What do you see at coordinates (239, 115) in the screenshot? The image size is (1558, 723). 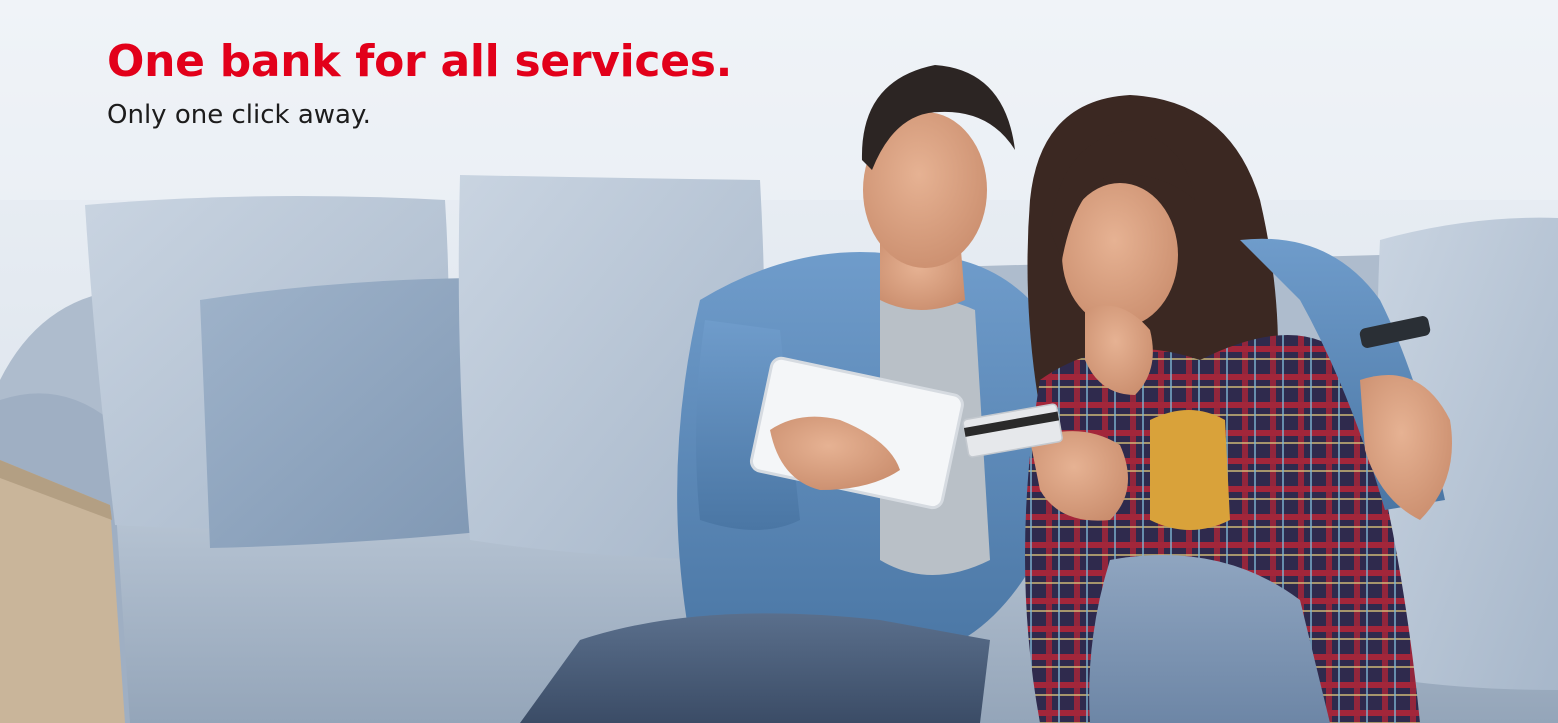 I see `subline: Only one click away.` at bounding box center [239, 115].